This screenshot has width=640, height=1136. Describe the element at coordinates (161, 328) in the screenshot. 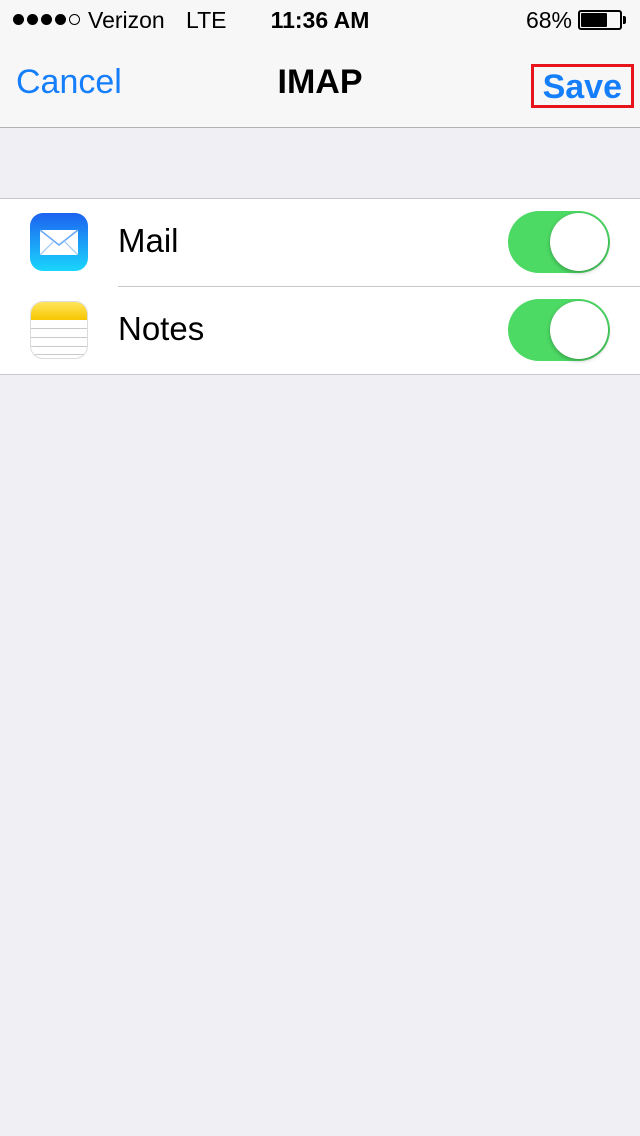

I see `settings-row-label: Notes` at that location.